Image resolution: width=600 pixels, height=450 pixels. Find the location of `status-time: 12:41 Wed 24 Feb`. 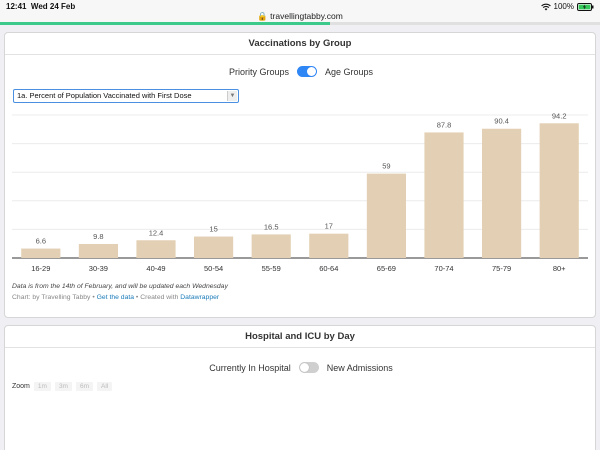

status-time: 12:41 Wed 24 Feb is located at coordinates (41, 6).